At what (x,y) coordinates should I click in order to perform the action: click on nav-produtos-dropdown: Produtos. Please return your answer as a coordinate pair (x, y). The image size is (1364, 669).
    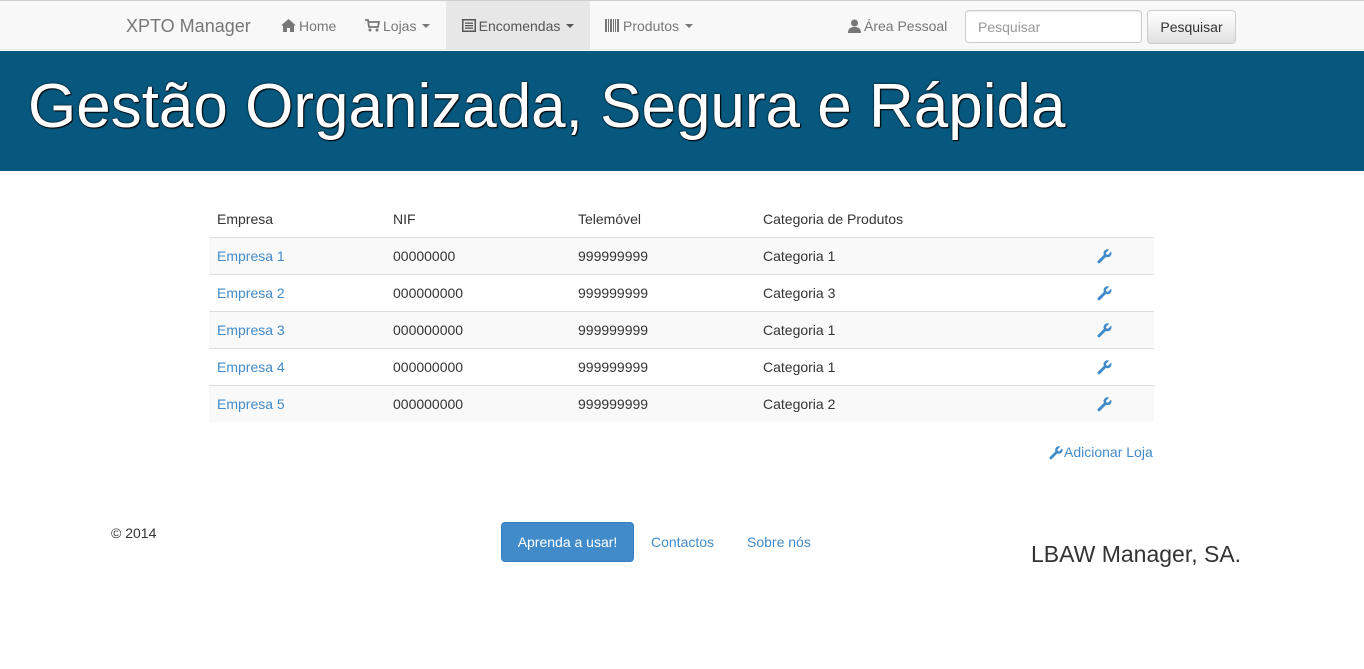
    Looking at the image, I should click on (649, 25).